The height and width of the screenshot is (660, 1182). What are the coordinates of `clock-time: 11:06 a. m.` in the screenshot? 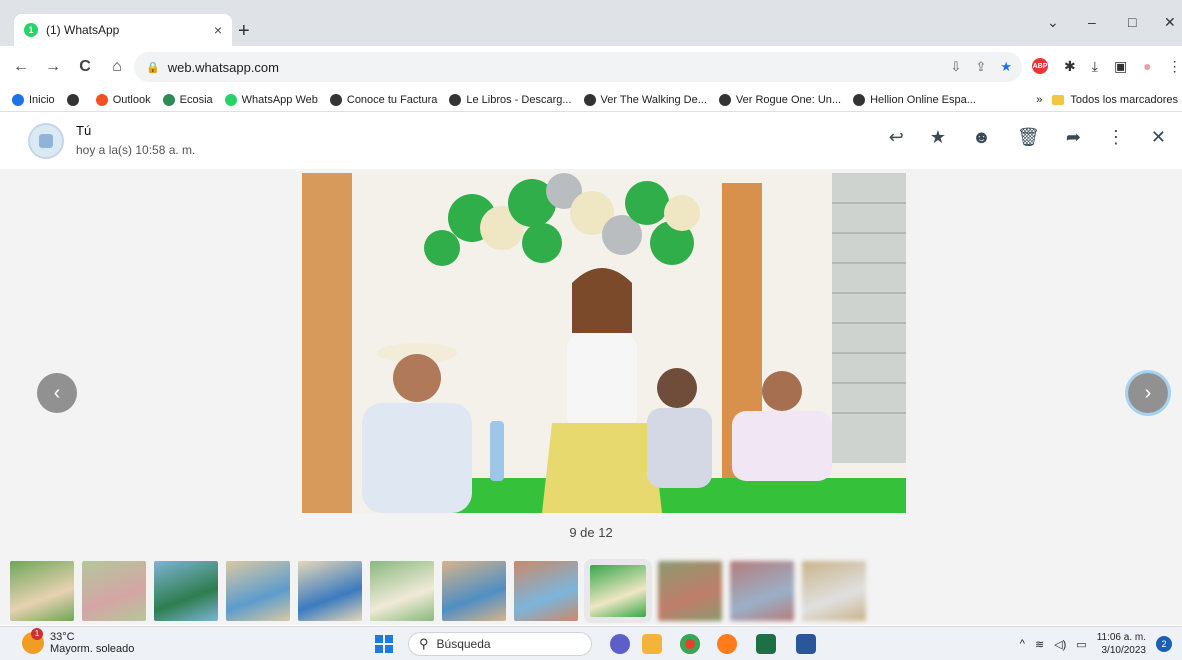 It's located at (1121, 637).